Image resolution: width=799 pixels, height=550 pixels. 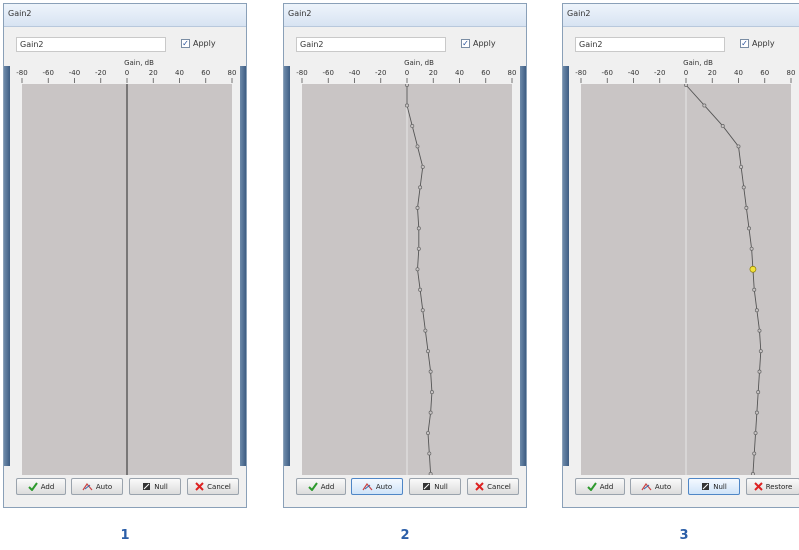 I want to click on restore-button: Restore, so click(x=772, y=486).